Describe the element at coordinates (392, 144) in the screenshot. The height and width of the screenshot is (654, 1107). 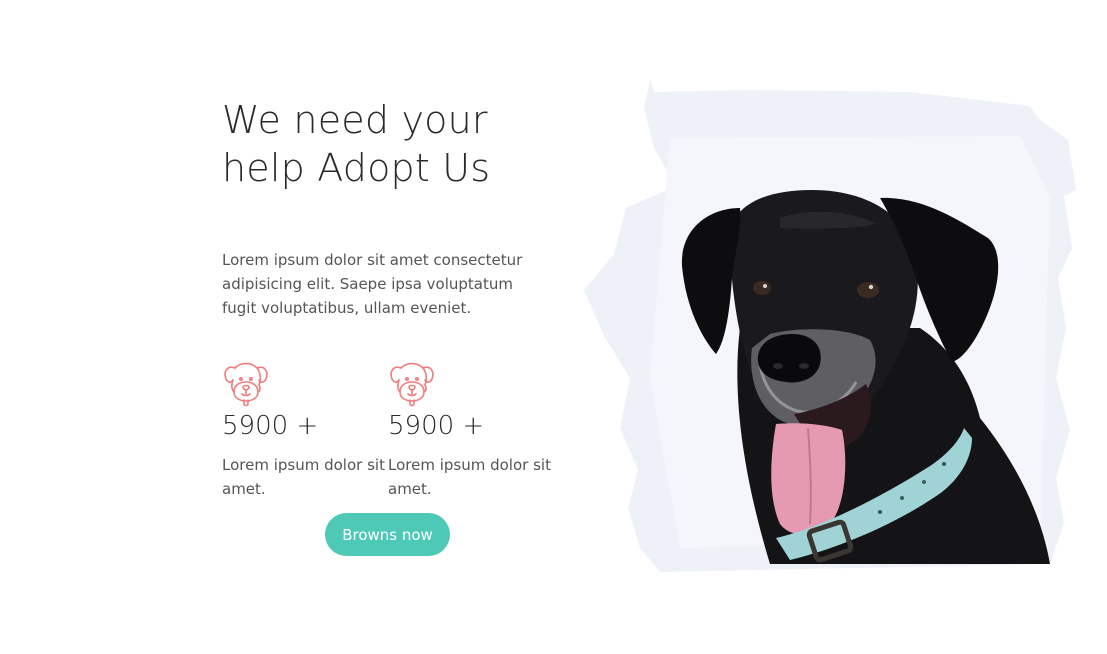
I see `hero-title: We need your help Adopt Us` at that location.